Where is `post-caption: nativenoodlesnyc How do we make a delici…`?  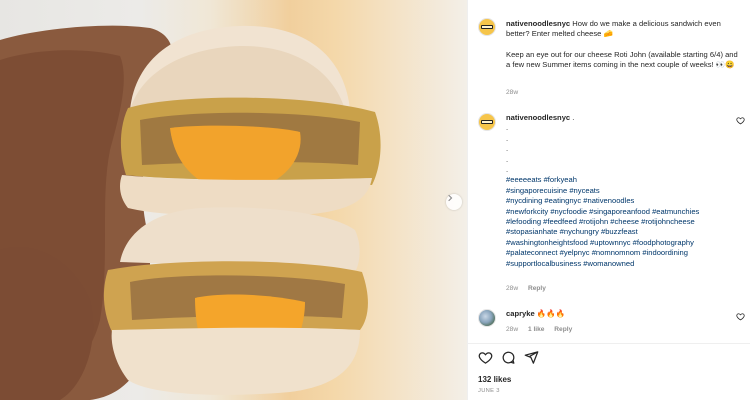
post-caption: nativenoodlesnyc How do we make a delici… is located at coordinates (625, 29).